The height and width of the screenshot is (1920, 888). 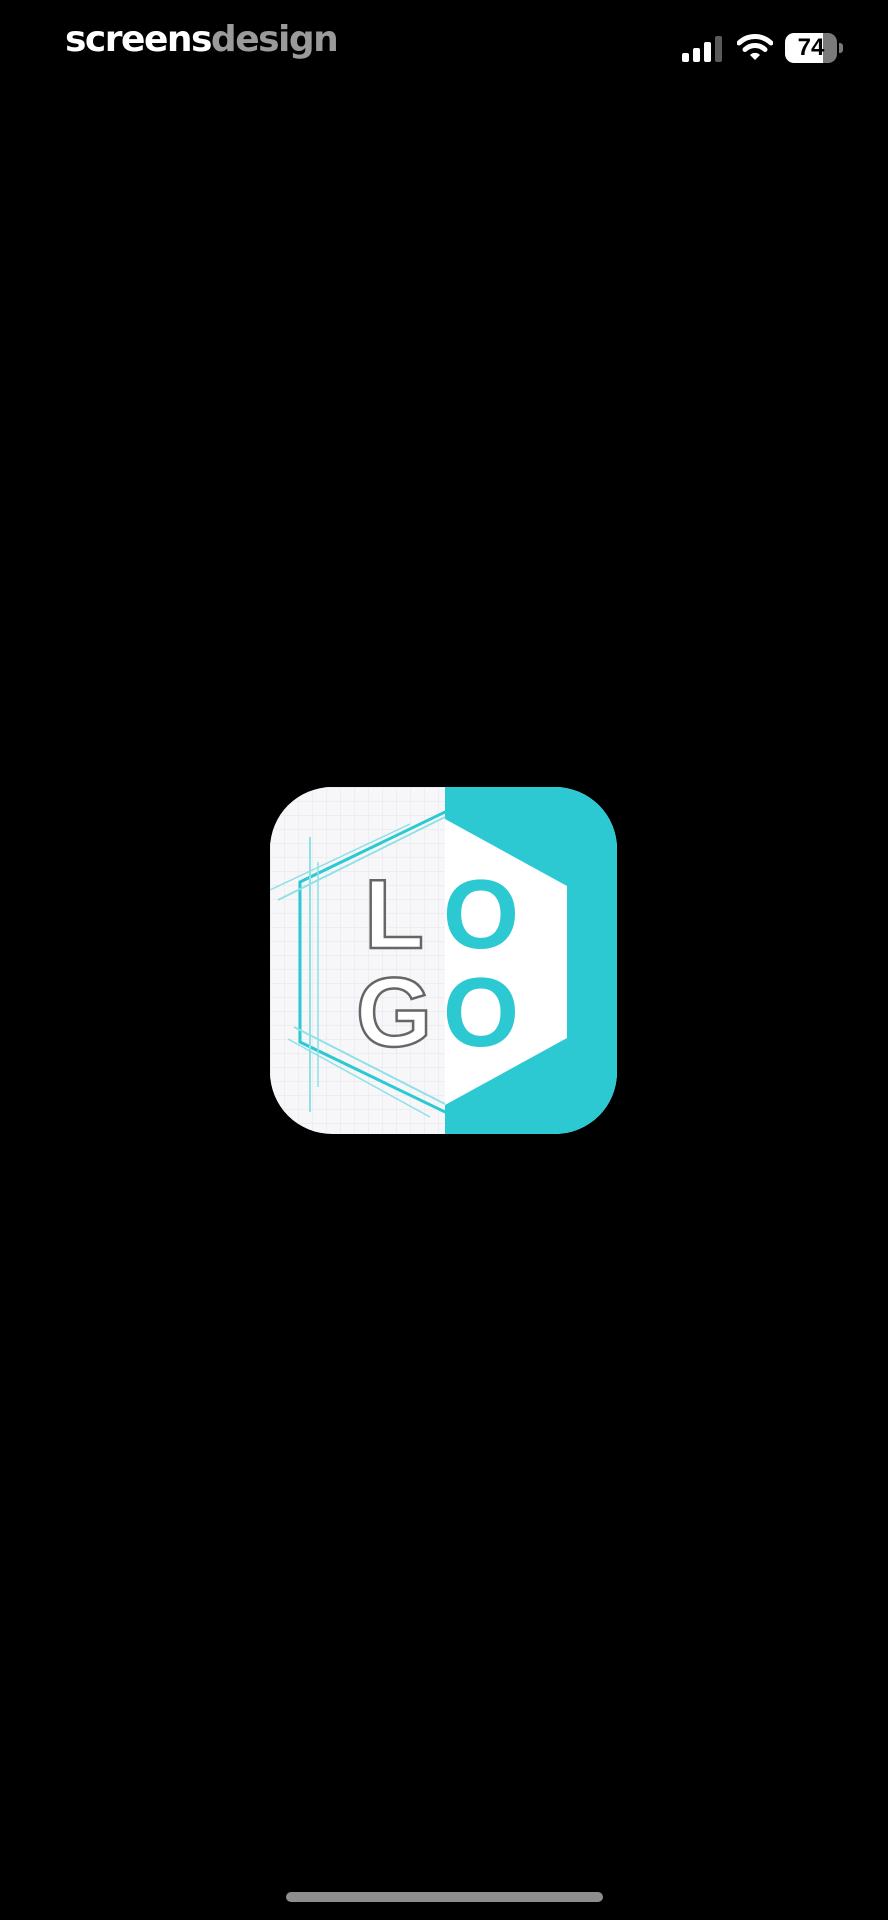 What do you see at coordinates (481, 1012) in the screenshot?
I see `logo-letter-o-bottom: O` at bounding box center [481, 1012].